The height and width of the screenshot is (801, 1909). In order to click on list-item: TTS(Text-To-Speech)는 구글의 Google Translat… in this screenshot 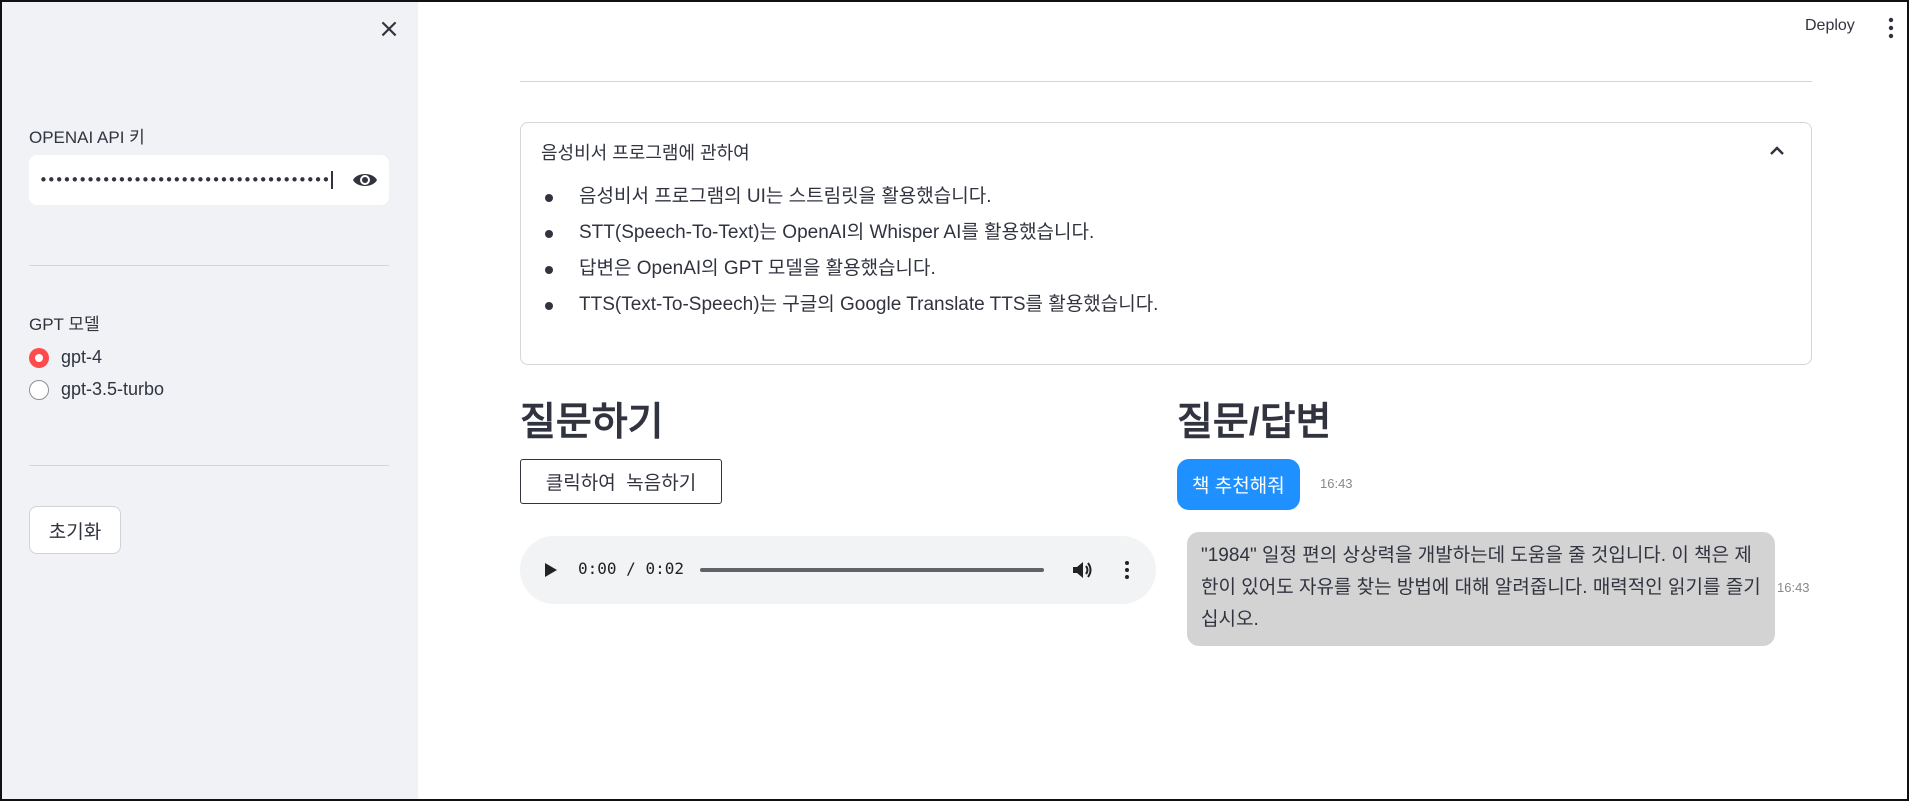, I will do `click(849, 311)`.